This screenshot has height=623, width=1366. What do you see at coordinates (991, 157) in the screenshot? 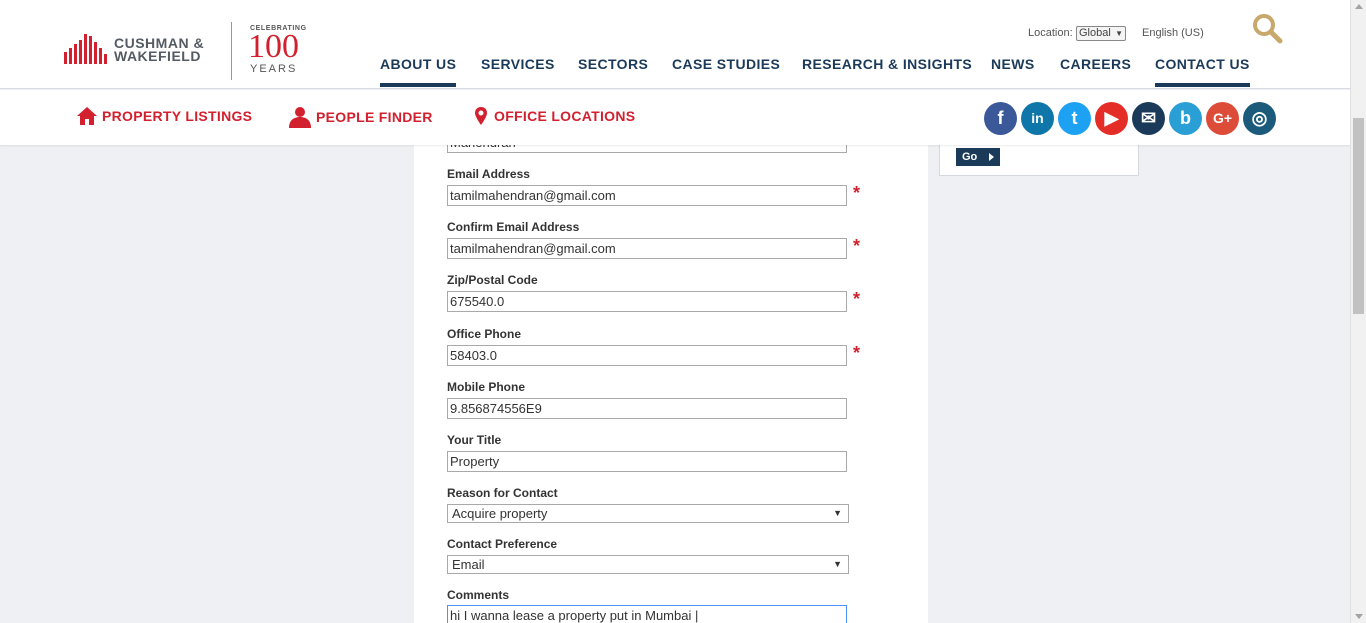
I see `arrow-right-icon` at bounding box center [991, 157].